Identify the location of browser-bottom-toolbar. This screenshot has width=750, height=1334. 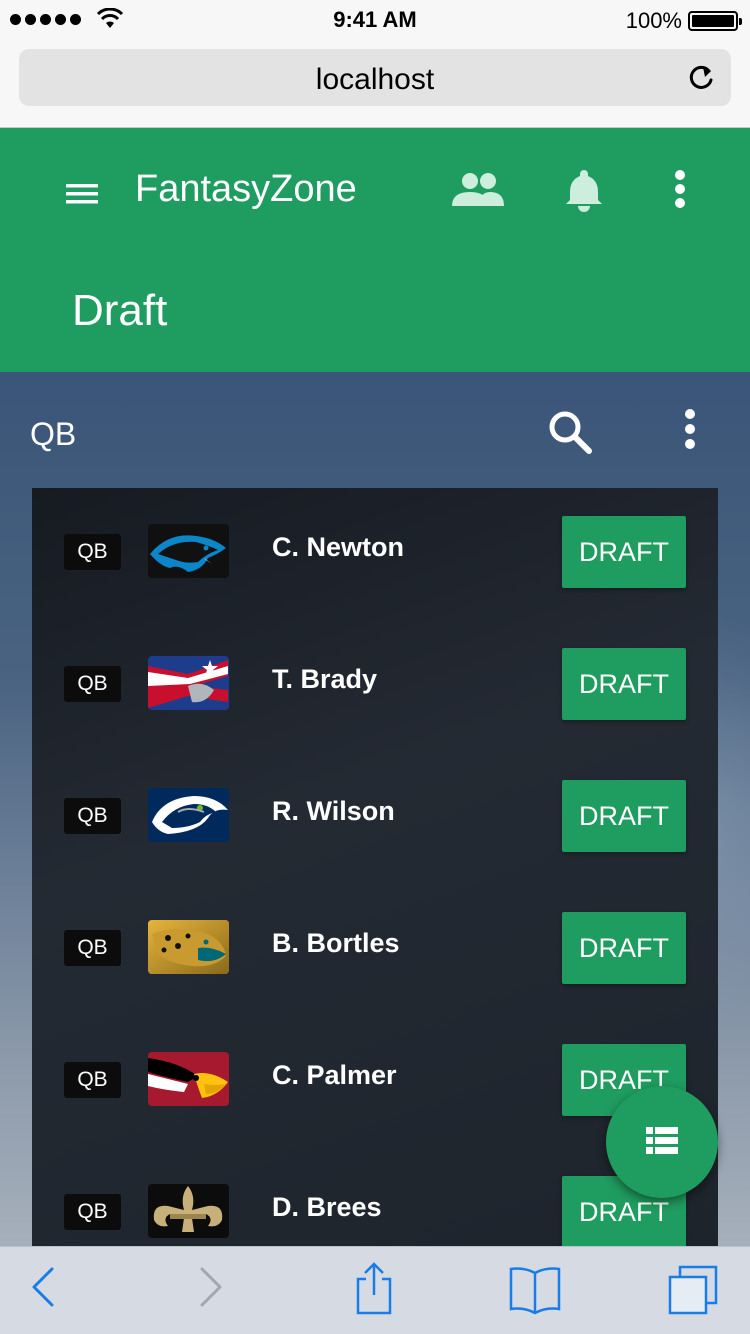
(375, 1290).